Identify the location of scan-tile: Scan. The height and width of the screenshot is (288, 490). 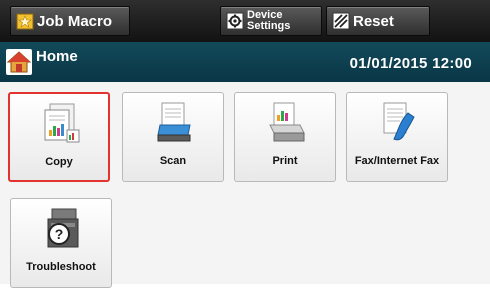
(173, 137).